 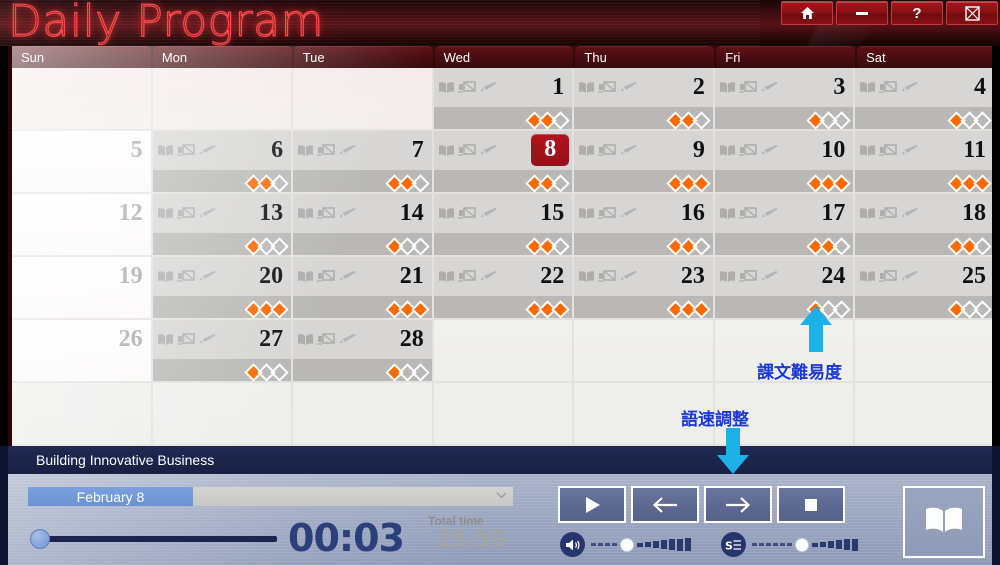 I want to click on calendar-cell-1: 1, so click(x=504, y=99).